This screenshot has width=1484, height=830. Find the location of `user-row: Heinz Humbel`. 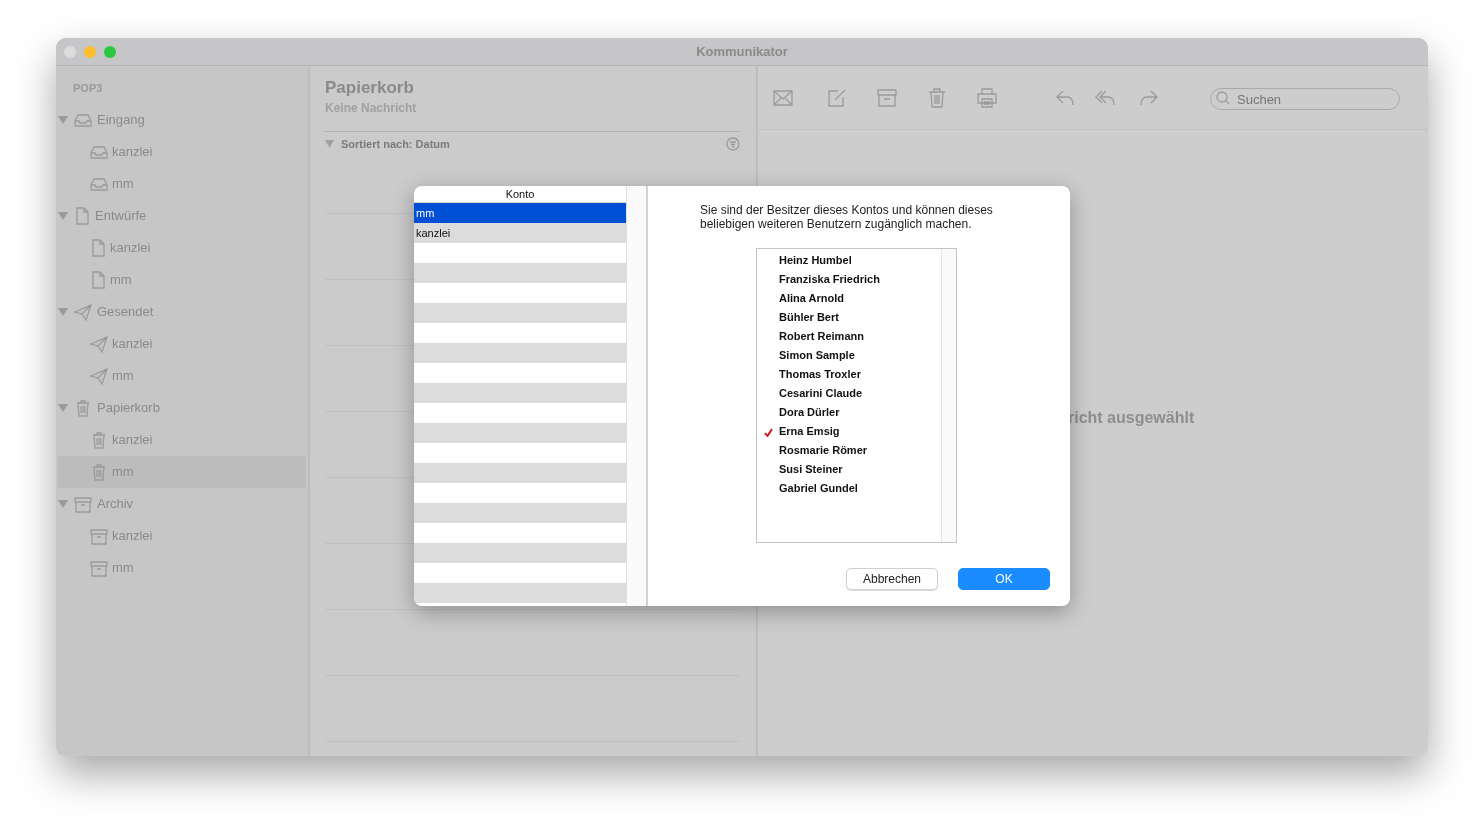

user-row: Heinz Humbel is located at coordinates (849, 260).